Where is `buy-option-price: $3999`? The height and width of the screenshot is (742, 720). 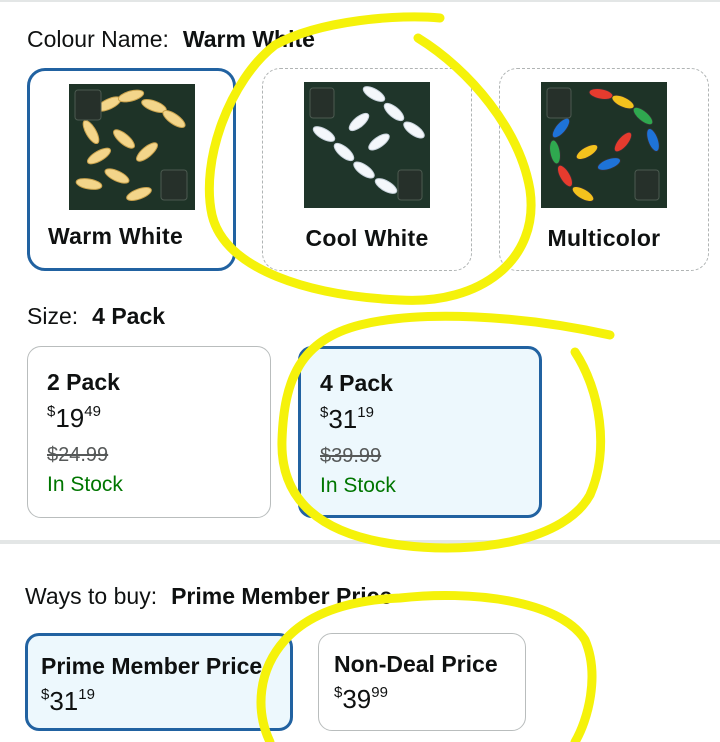 buy-option-price: $3999 is located at coordinates (361, 699).